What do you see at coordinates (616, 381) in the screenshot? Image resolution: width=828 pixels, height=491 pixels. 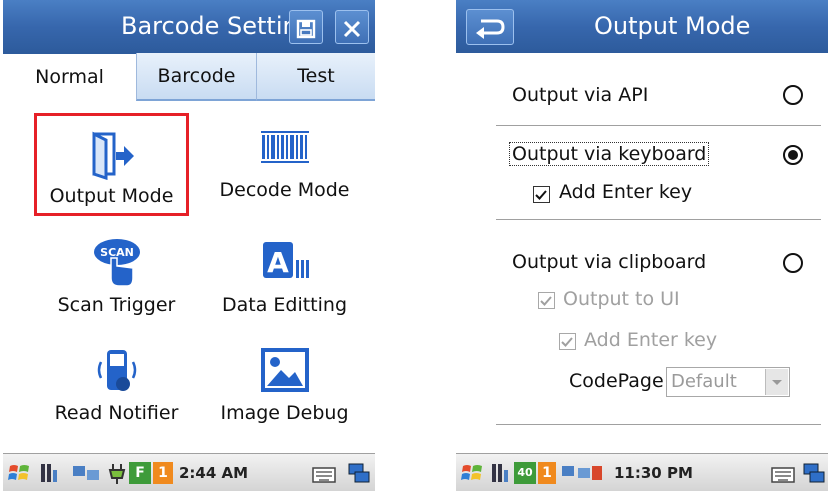 I see `codepage-label: CodePage` at bounding box center [616, 381].